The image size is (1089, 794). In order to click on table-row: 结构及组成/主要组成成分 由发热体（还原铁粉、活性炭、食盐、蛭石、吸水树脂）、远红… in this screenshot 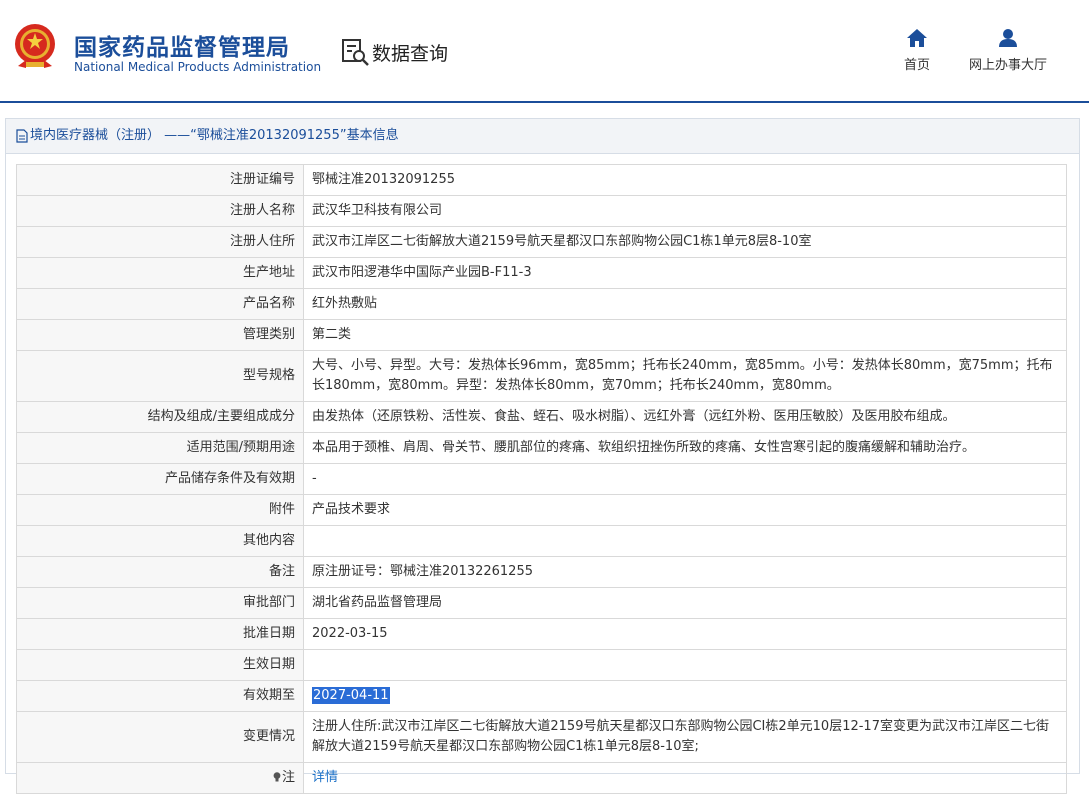, I will do `click(541, 417)`.